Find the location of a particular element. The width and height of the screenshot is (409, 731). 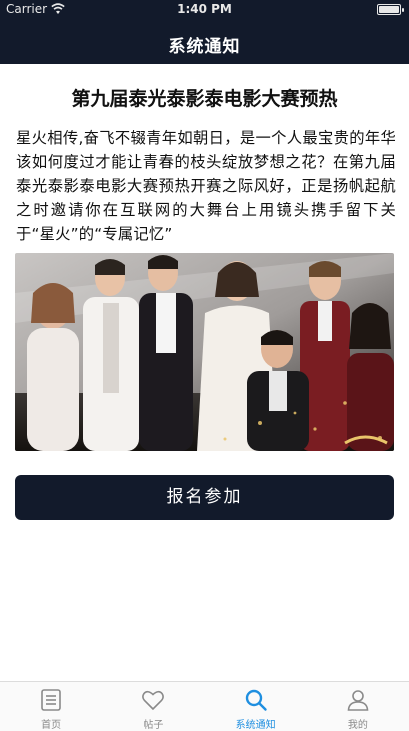

status-time: 1:40 PM is located at coordinates (204, 9).